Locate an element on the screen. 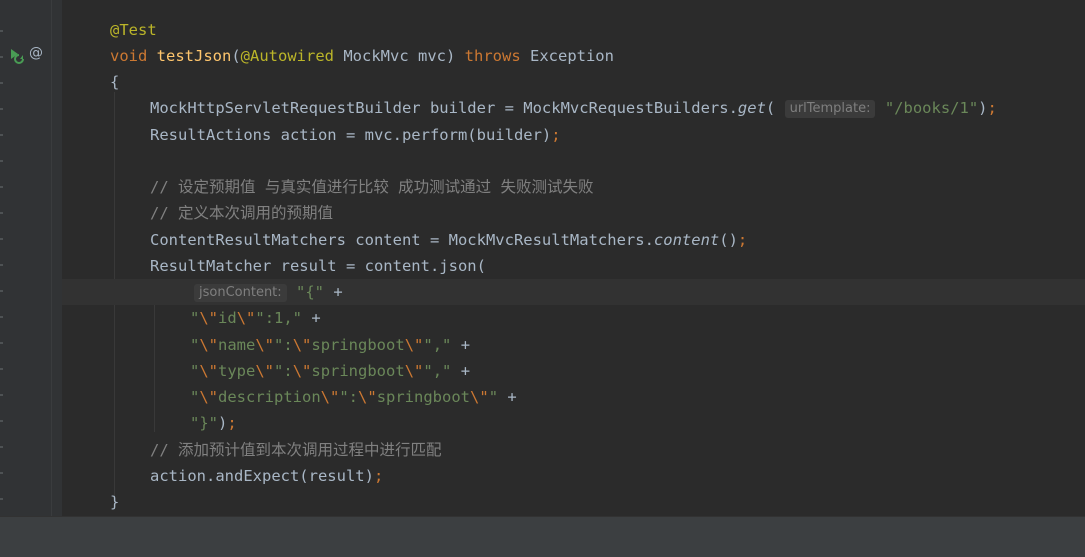 The image size is (1085, 557). code-token: @Test is located at coordinates (133, 30).